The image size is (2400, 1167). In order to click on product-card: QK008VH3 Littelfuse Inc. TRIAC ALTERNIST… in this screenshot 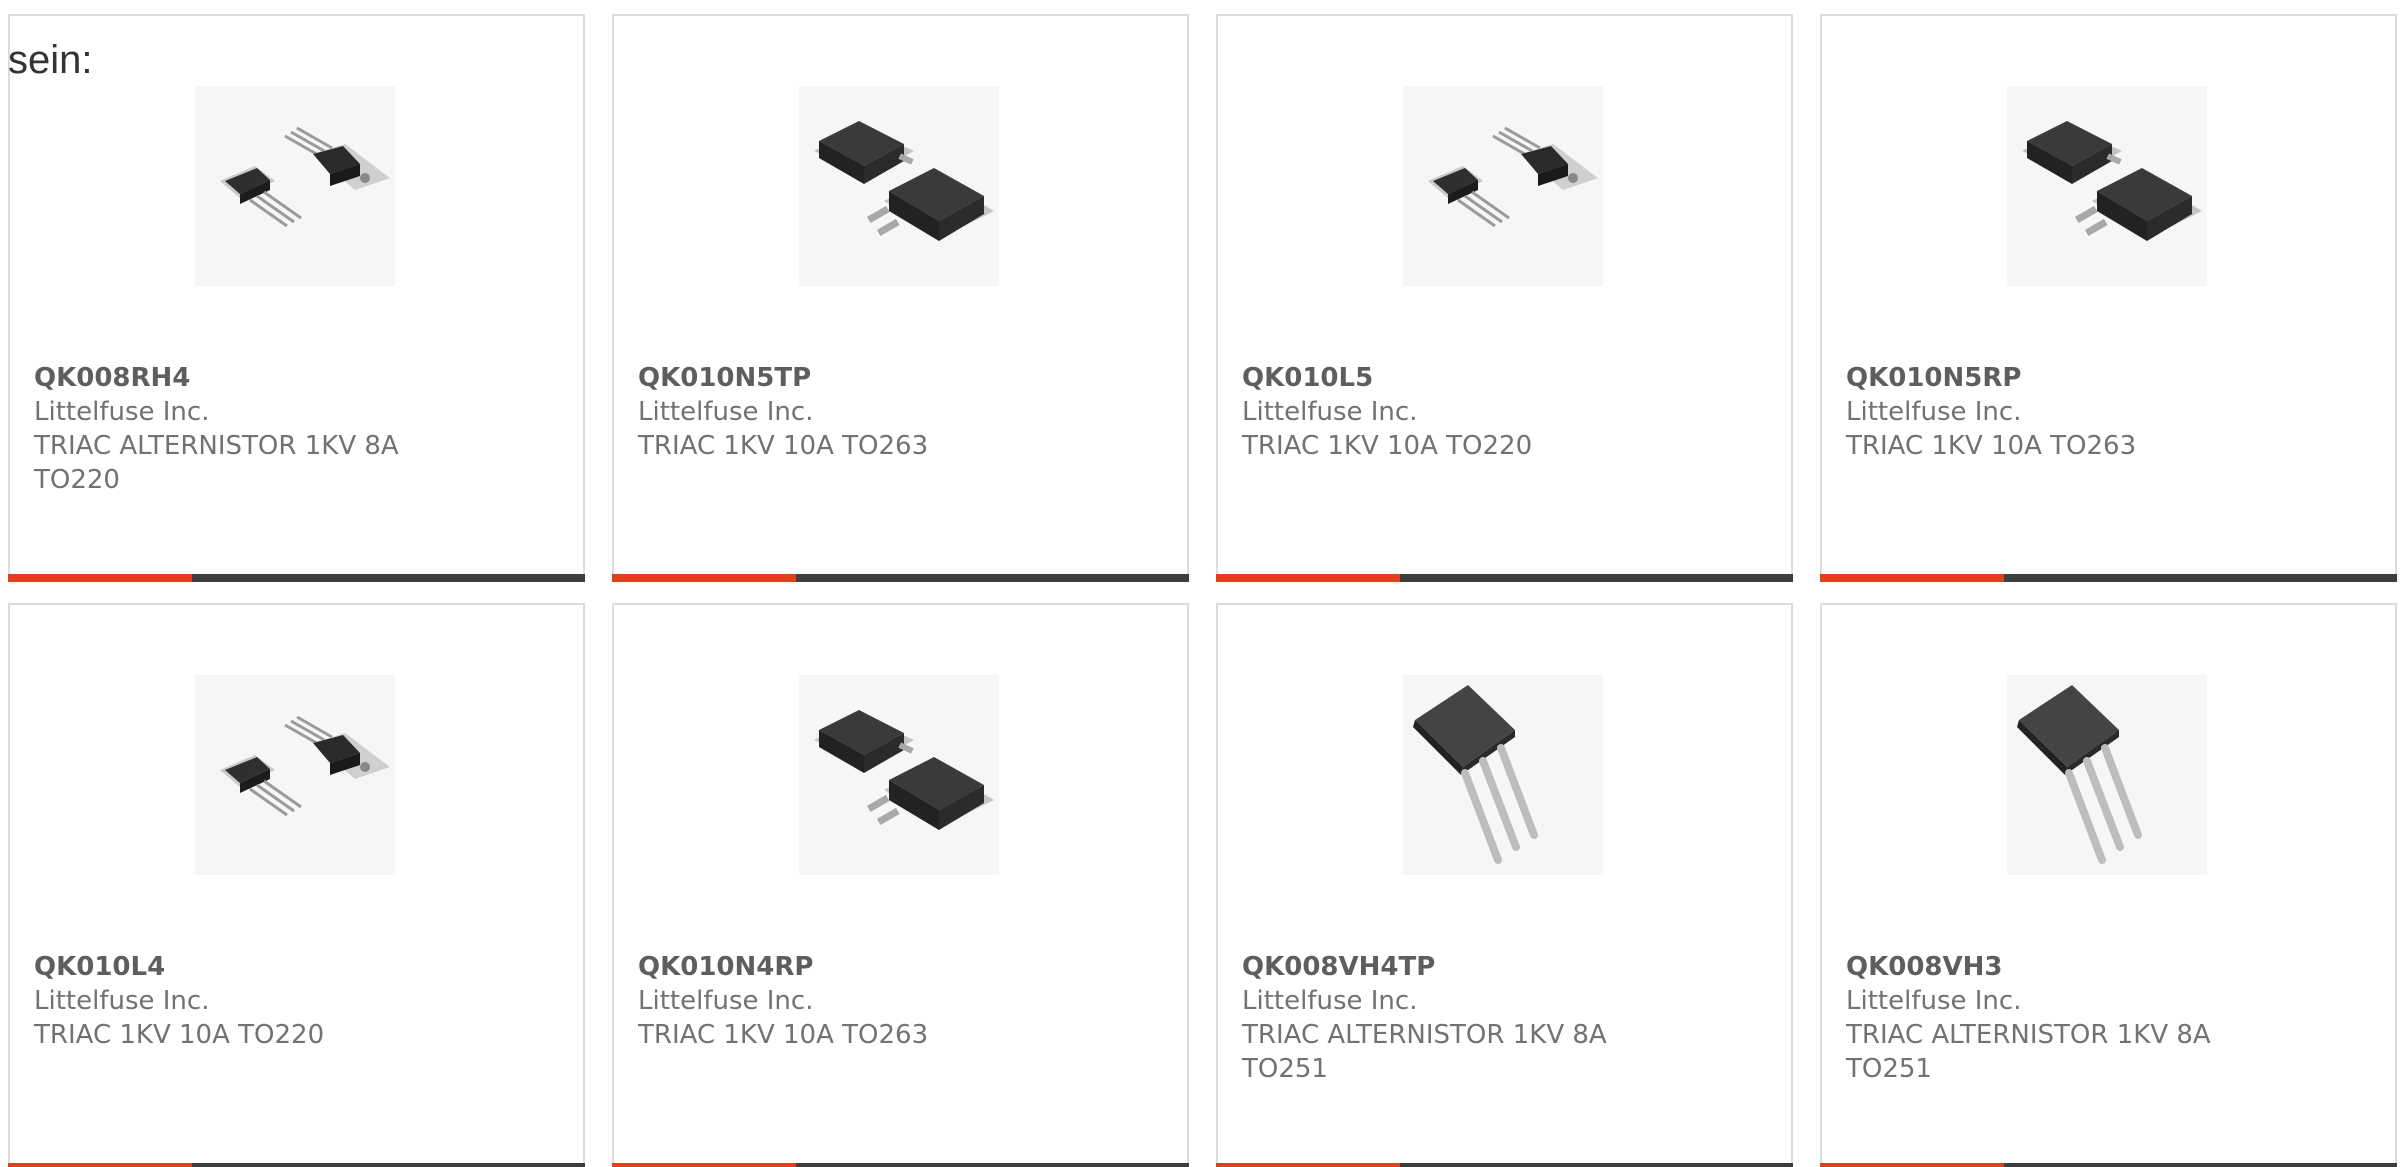, I will do `click(2108, 885)`.